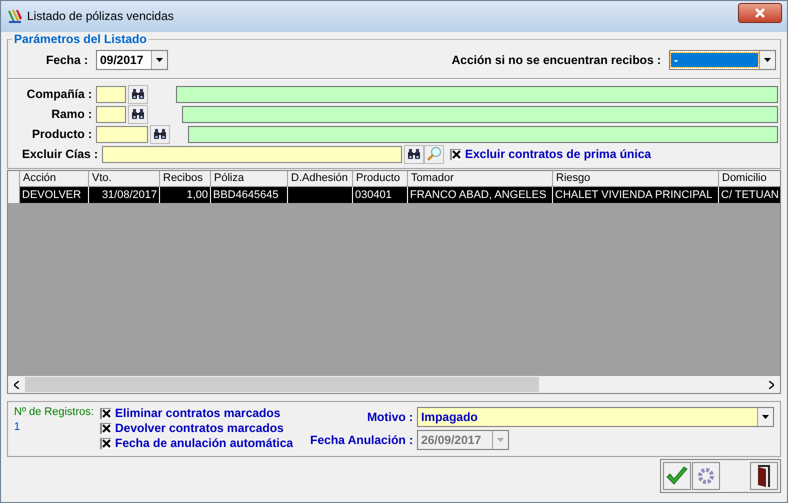  What do you see at coordinates (197, 413) in the screenshot?
I see `checkbox-label: Eliminar contratos marcados` at bounding box center [197, 413].